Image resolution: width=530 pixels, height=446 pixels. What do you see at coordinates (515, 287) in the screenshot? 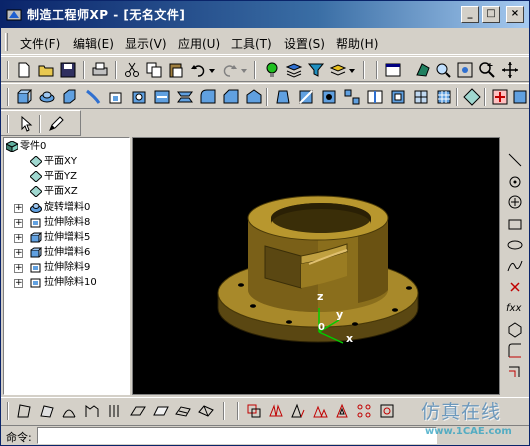
I see `point-x-tool-icon` at bounding box center [515, 287].